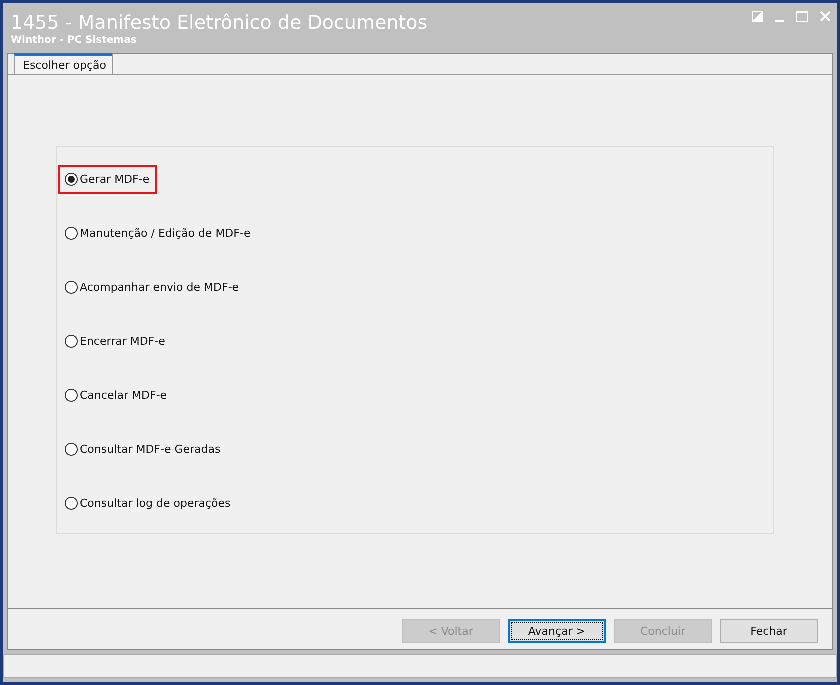 The image size is (840, 685). Describe the element at coordinates (150, 449) in the screenshot. I see `option-label: Consultar MDF-e Geradas` at that location.